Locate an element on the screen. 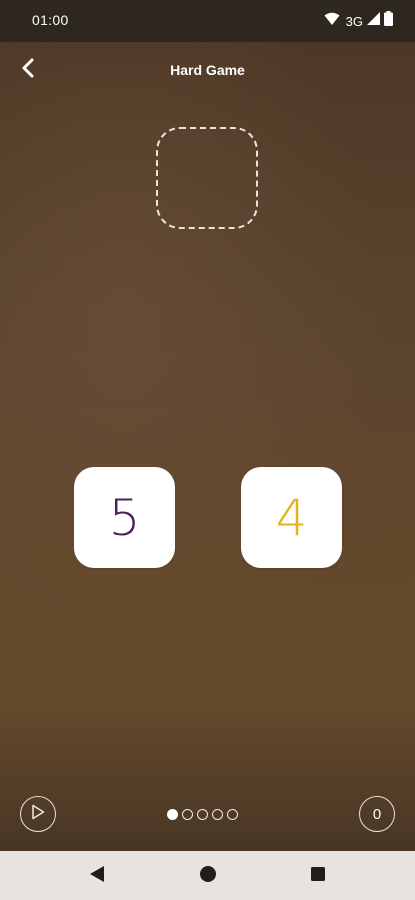 This screenshot has width=415, height=900. number-tile-left: 5 is located at coordinates (124, 517).